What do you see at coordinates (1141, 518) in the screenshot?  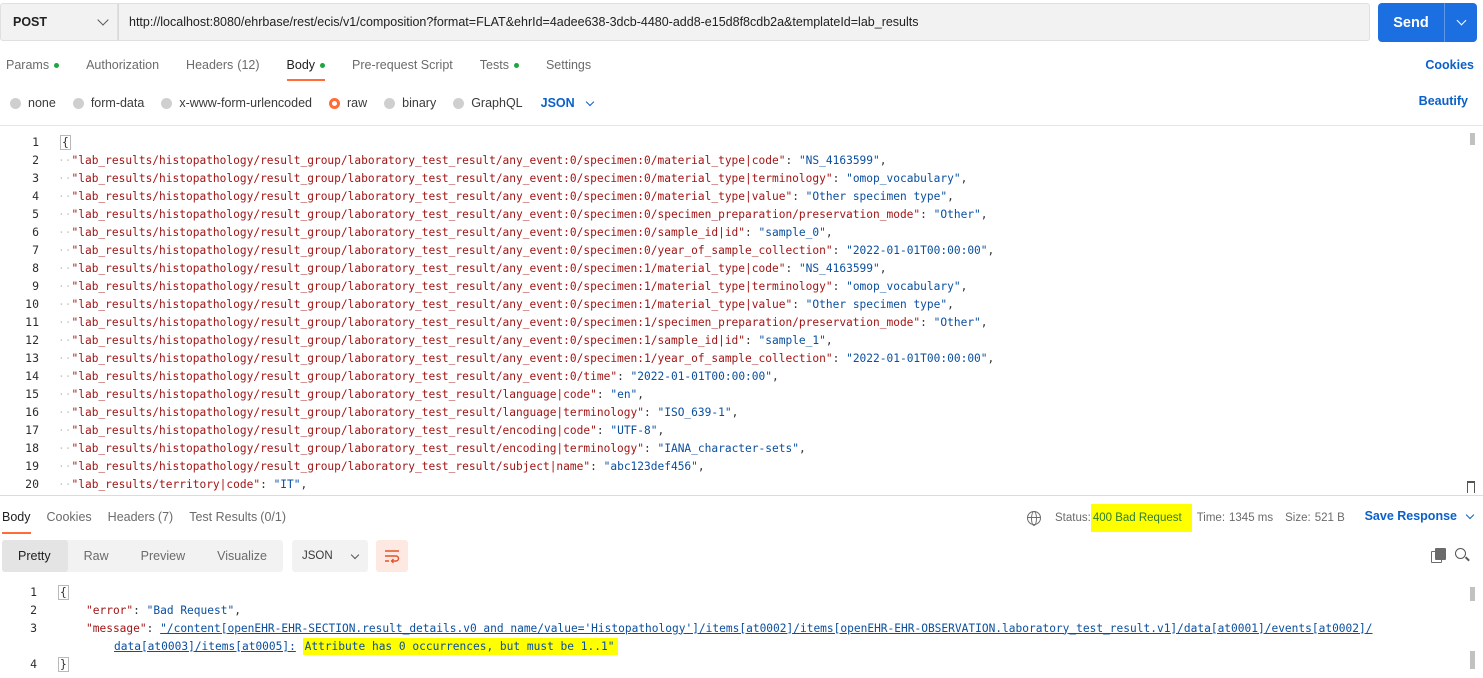 I see `status-value: 400 Bad Request` at bounding box center [1141, 518].